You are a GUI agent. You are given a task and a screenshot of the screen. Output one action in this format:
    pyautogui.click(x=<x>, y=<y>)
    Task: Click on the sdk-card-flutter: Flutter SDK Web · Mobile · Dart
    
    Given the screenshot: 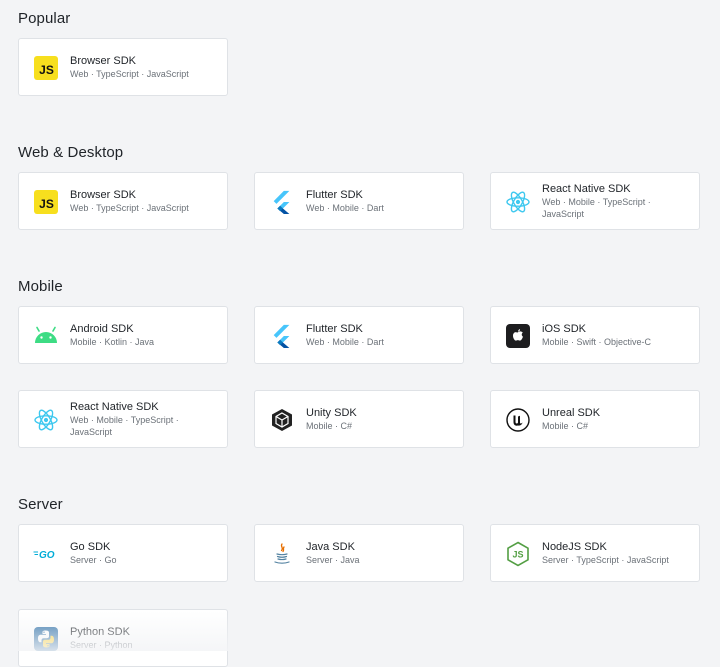 What is the action you would take?
    pyautogui.click(x=359, y=201)
    